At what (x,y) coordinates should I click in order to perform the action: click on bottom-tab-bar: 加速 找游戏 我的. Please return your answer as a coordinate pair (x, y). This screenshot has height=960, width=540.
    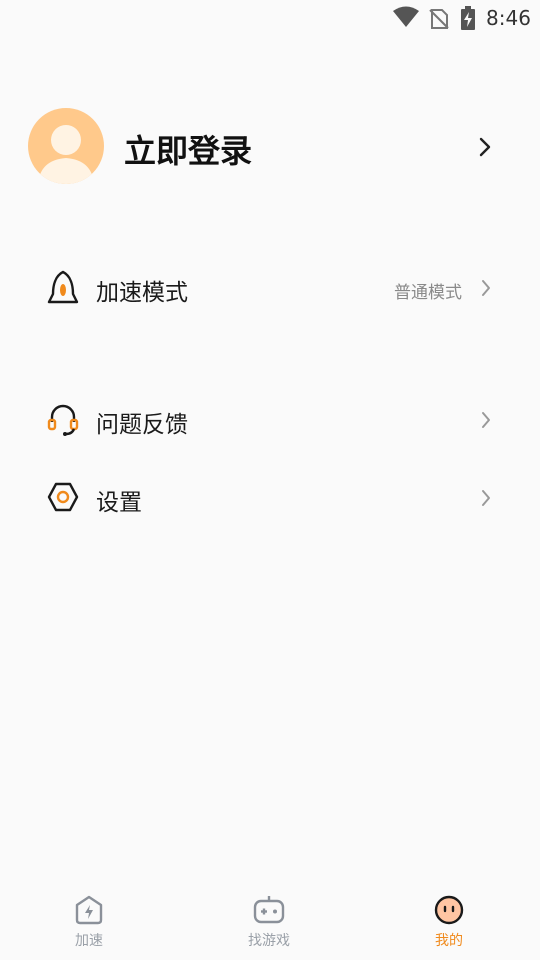
    Looking at the image, I should click on (270, 921).